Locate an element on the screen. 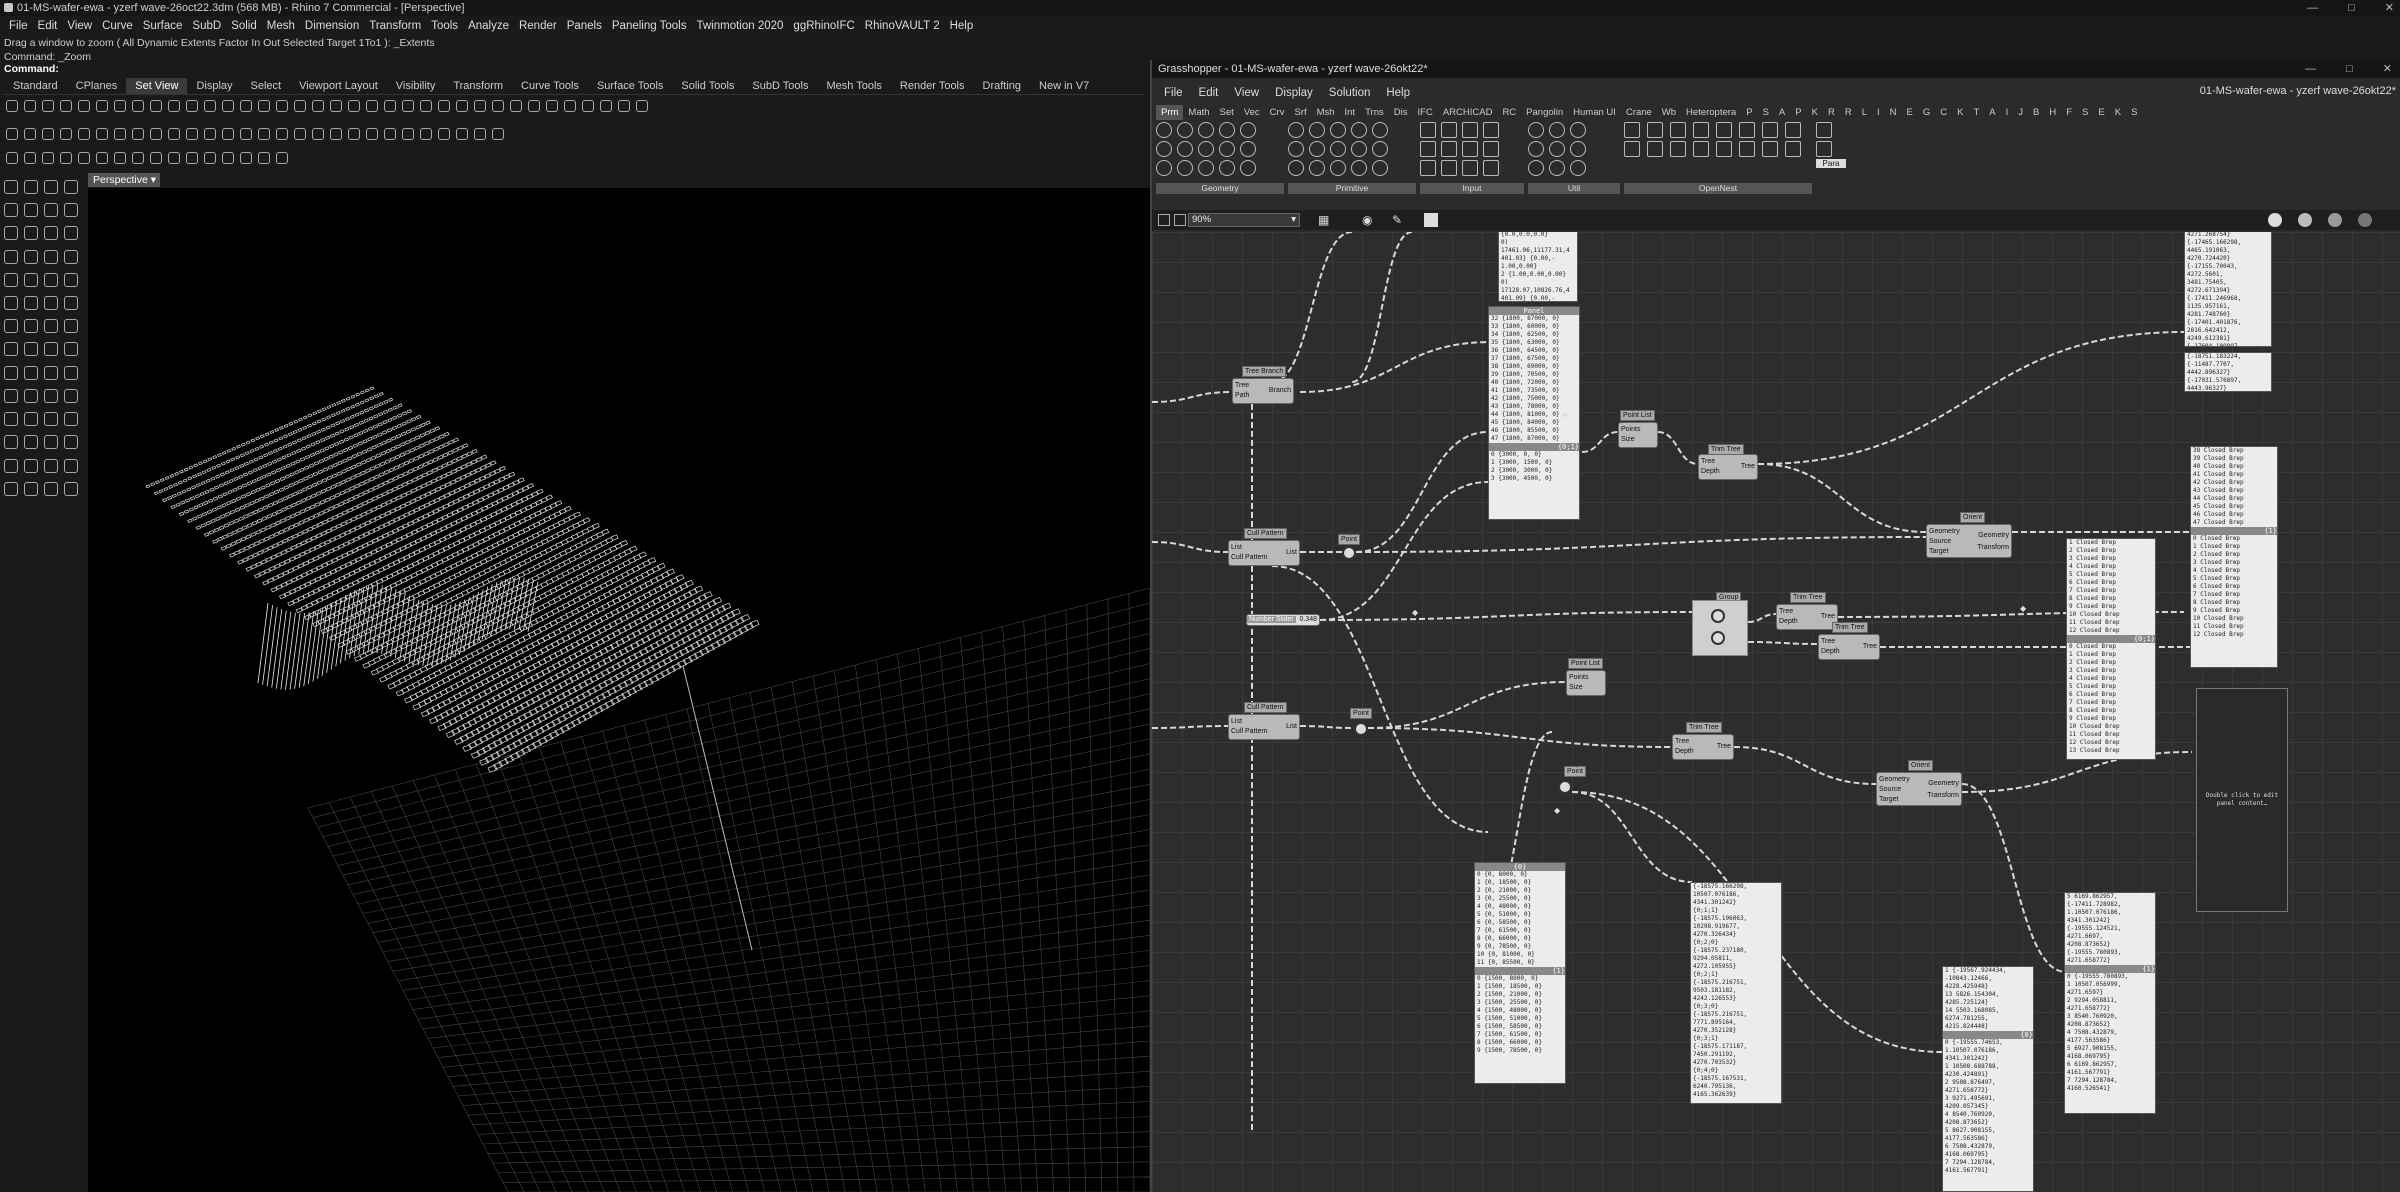 This screenshot has height=1192, width=2400. tab-standard: Standard is located at coordinates (35, 86).